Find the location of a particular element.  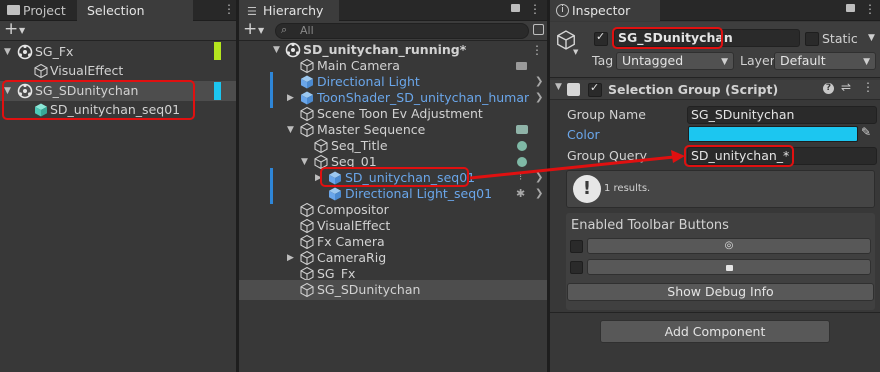

group-item-label: SG_Fx is located at coordinates (54, 51).